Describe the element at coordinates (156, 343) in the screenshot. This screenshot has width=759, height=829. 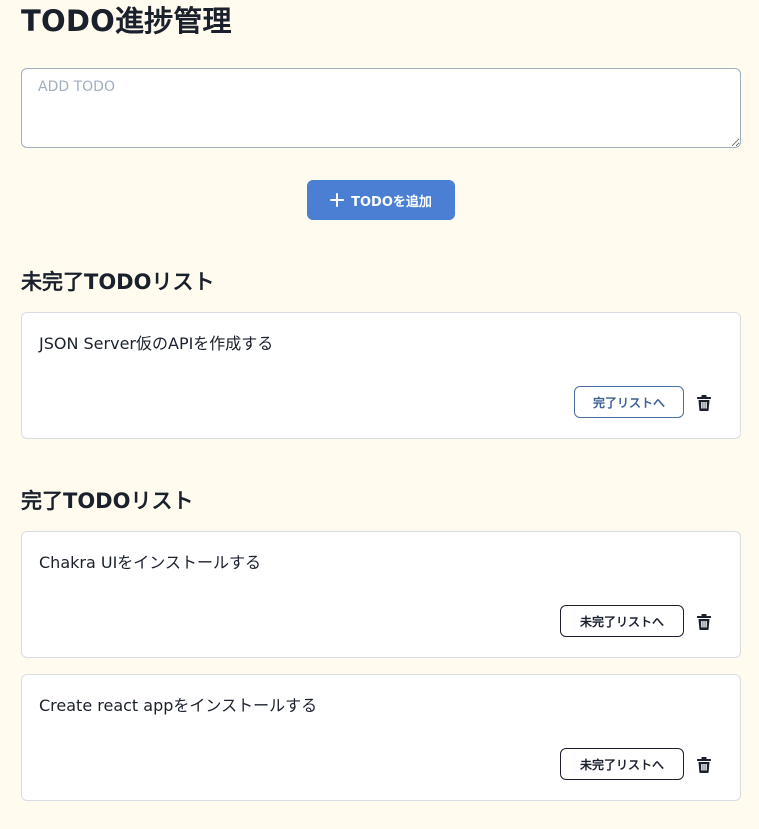
I see `todo-text: JSON Server仮のAPIを作成する` at that location.